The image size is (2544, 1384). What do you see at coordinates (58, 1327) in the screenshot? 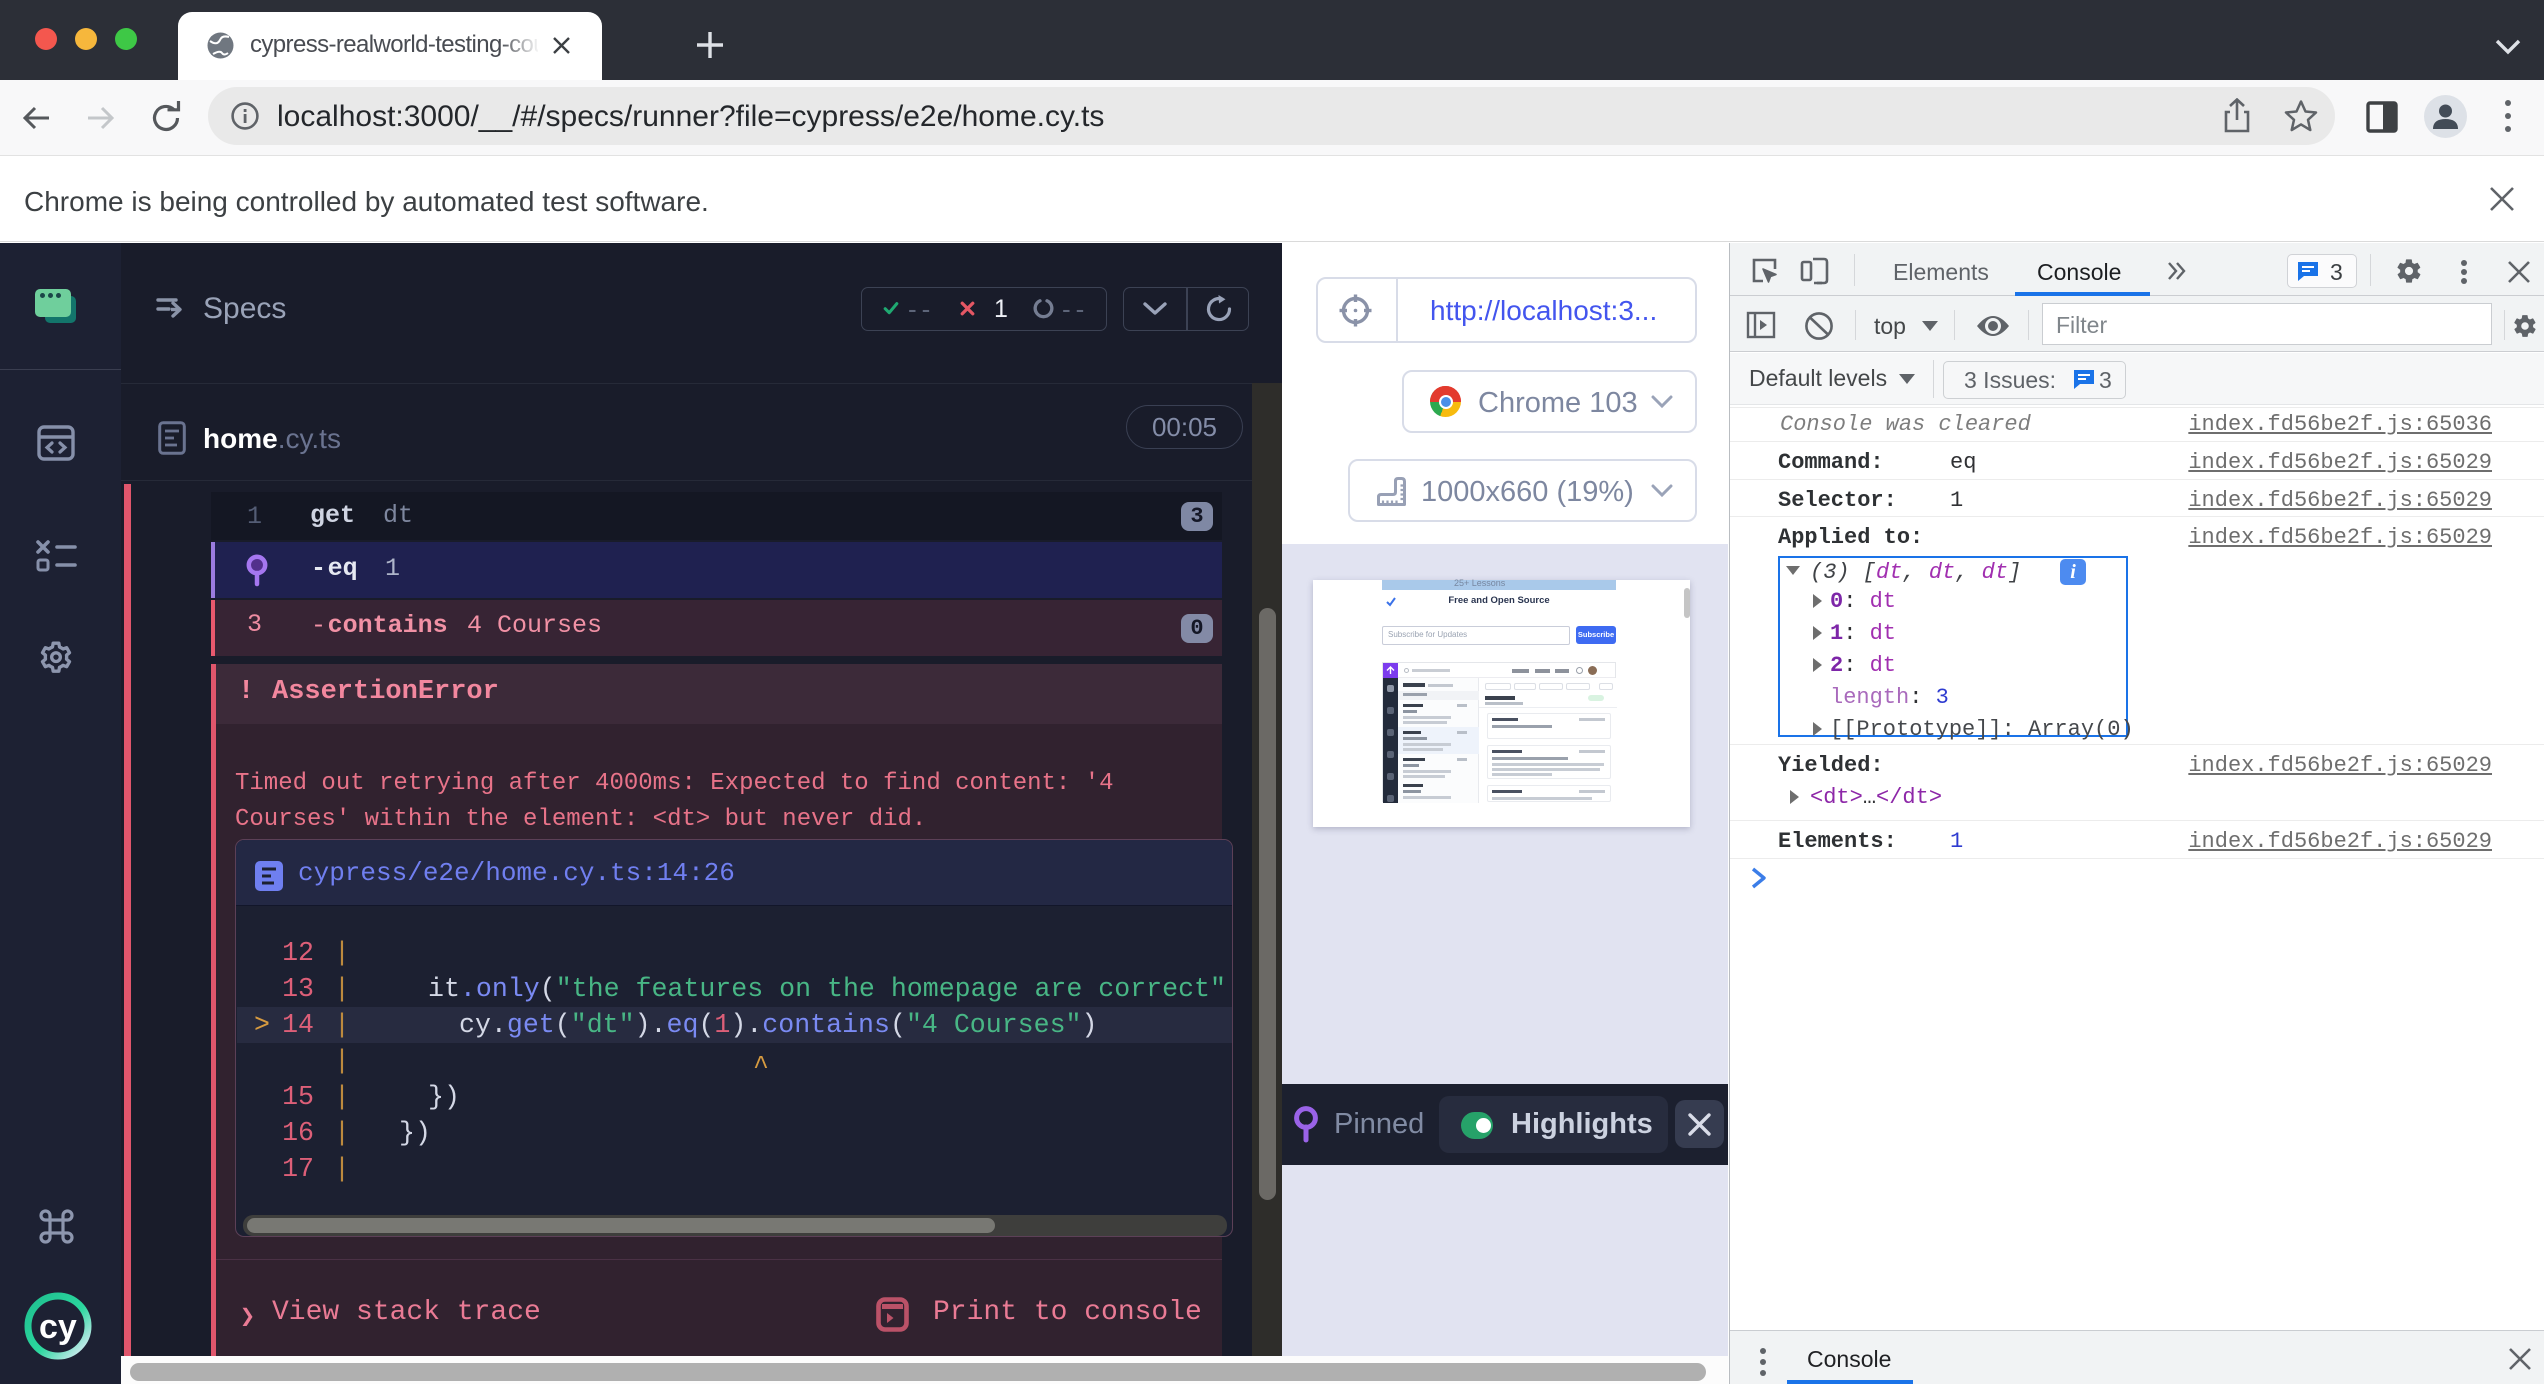
I see `svg-text: cy` at bounding box center [58, 1327].